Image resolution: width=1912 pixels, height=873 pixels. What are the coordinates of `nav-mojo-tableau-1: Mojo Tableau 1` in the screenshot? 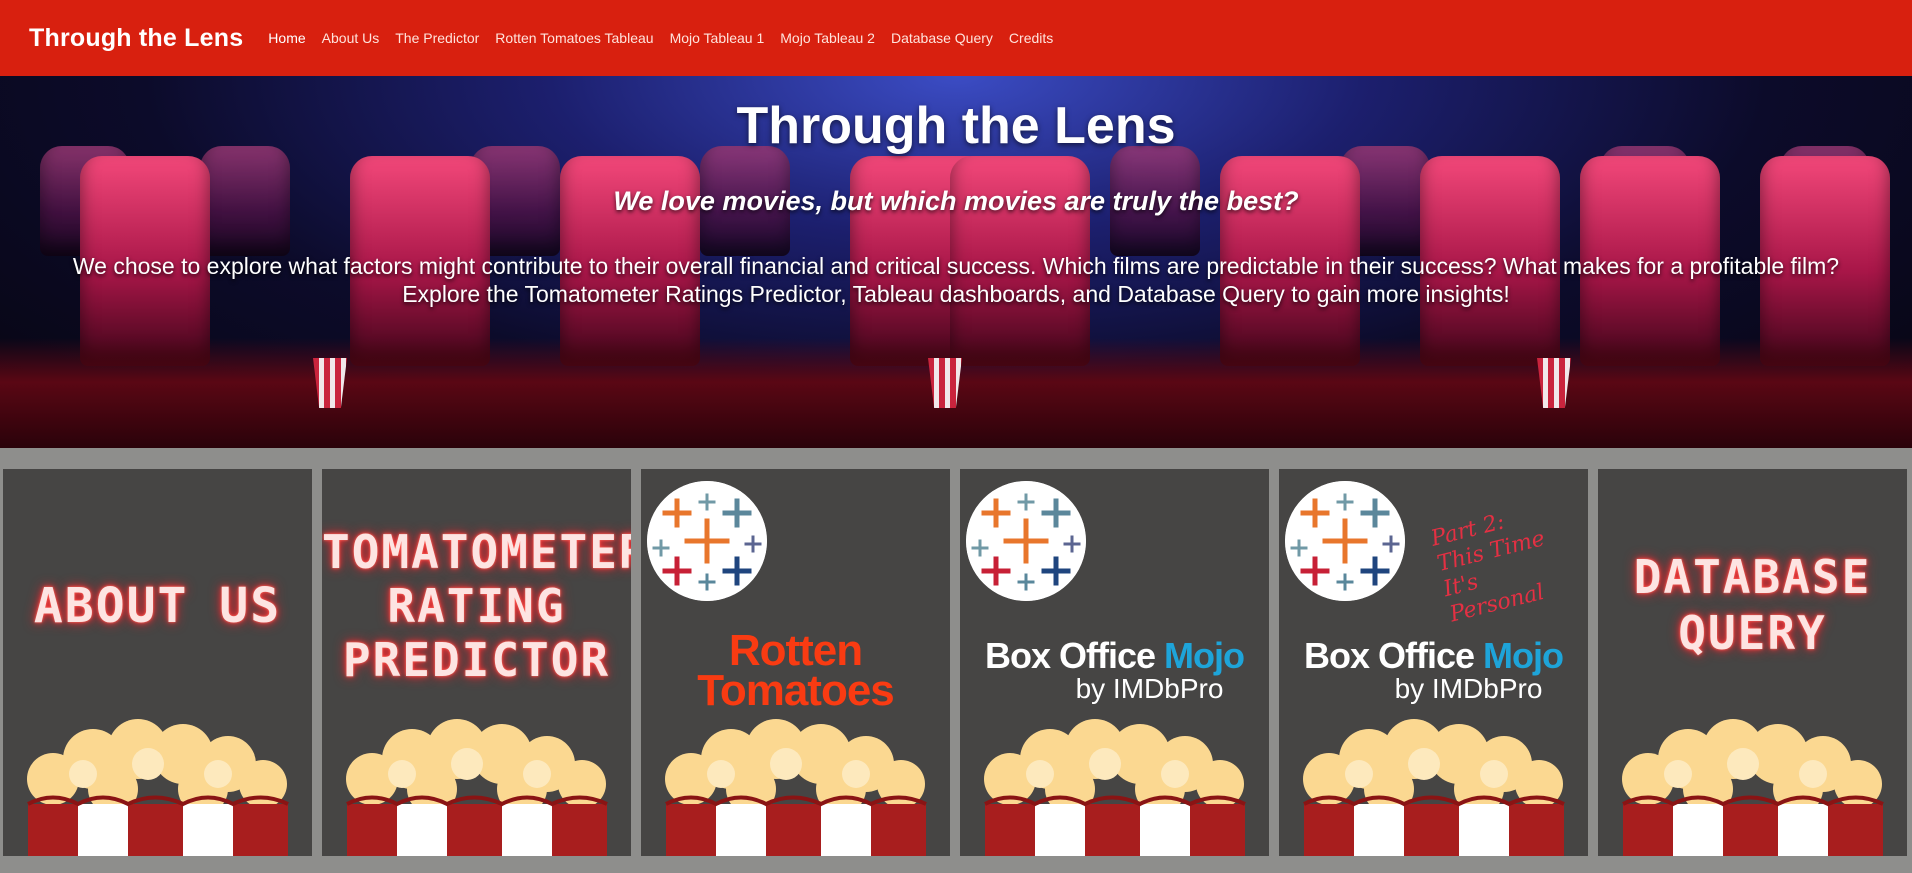 It's located at (717, 38).